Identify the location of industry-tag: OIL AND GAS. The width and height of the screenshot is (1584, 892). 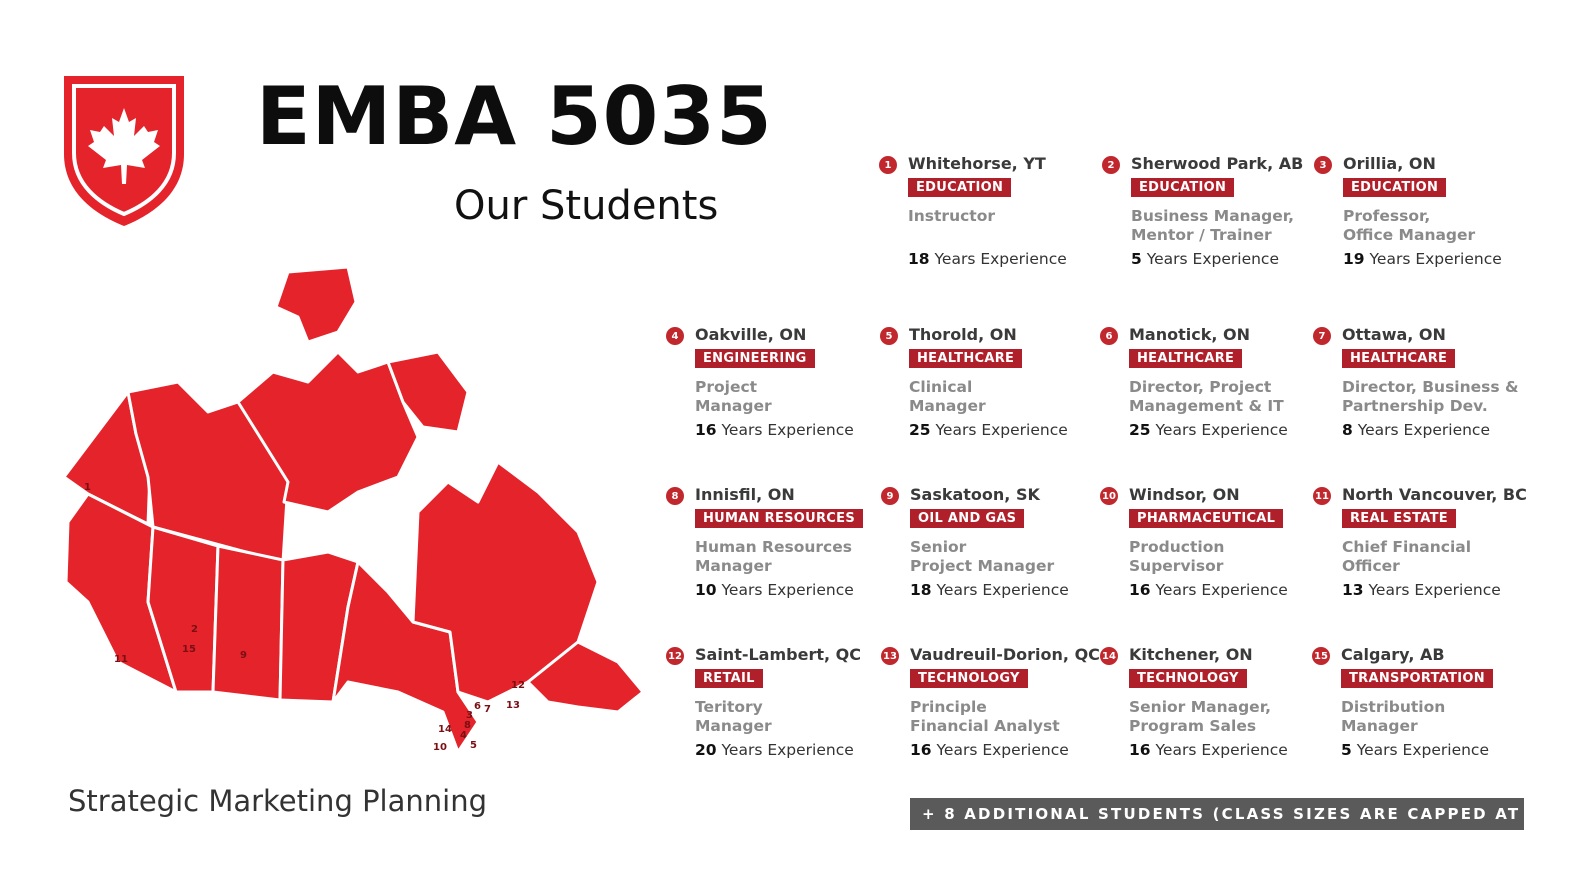
(967, 518).